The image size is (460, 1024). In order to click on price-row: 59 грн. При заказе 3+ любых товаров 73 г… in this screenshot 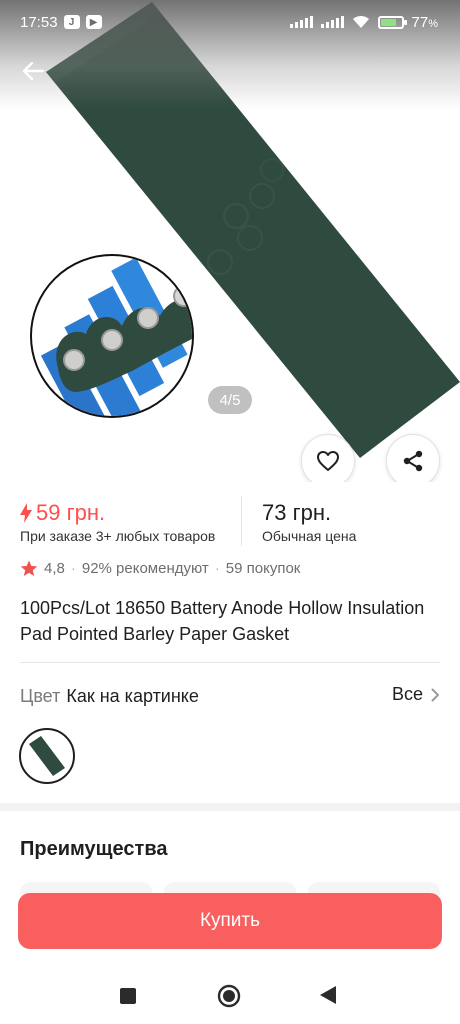, I will do `click(230, 522)`.